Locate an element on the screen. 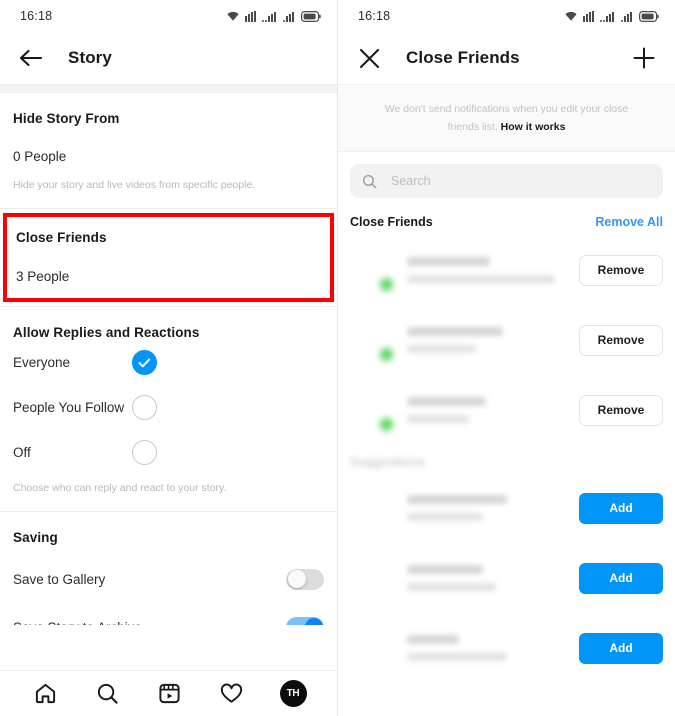  tab-search is located at coordinates (107, 694).